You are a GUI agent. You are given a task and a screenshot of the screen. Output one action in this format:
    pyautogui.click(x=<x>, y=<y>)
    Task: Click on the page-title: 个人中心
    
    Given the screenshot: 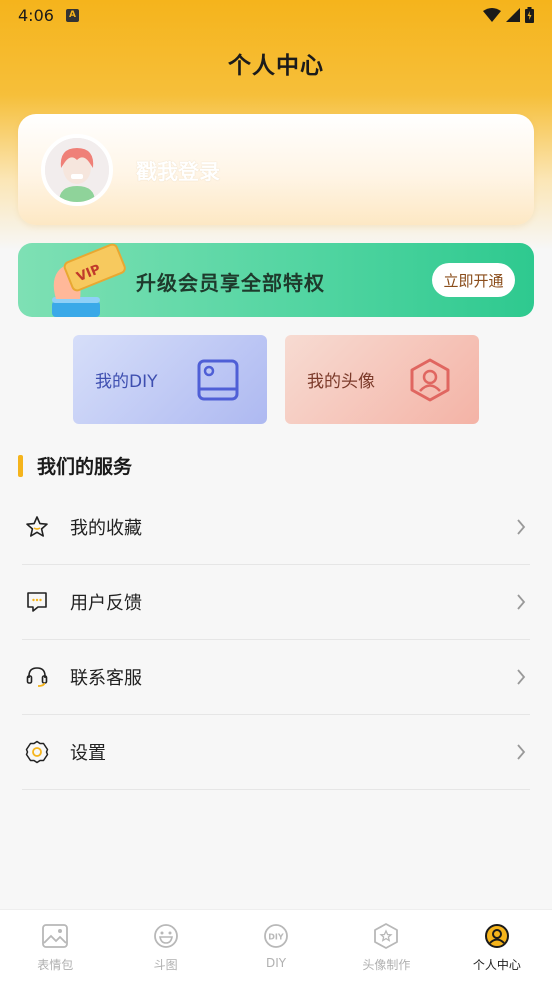 What is the action you would take?
    pyautogui.click(x=276, y=66)
    